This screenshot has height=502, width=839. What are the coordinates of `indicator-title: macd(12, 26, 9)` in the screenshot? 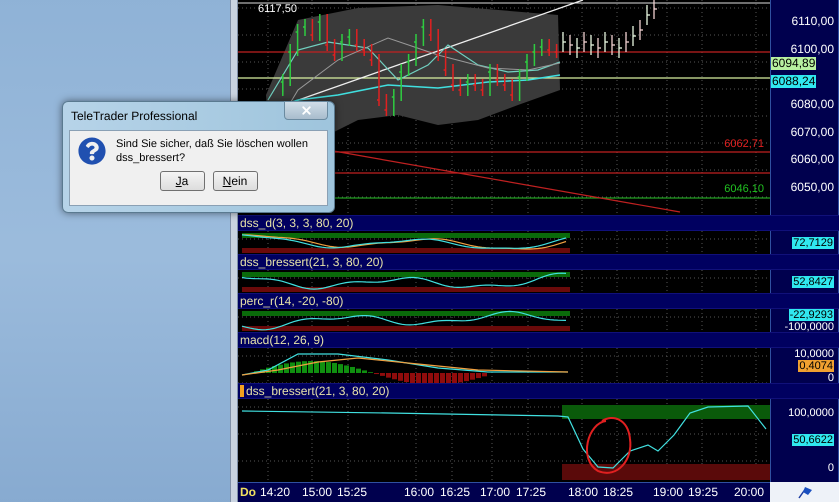 It's located at (282, 340).